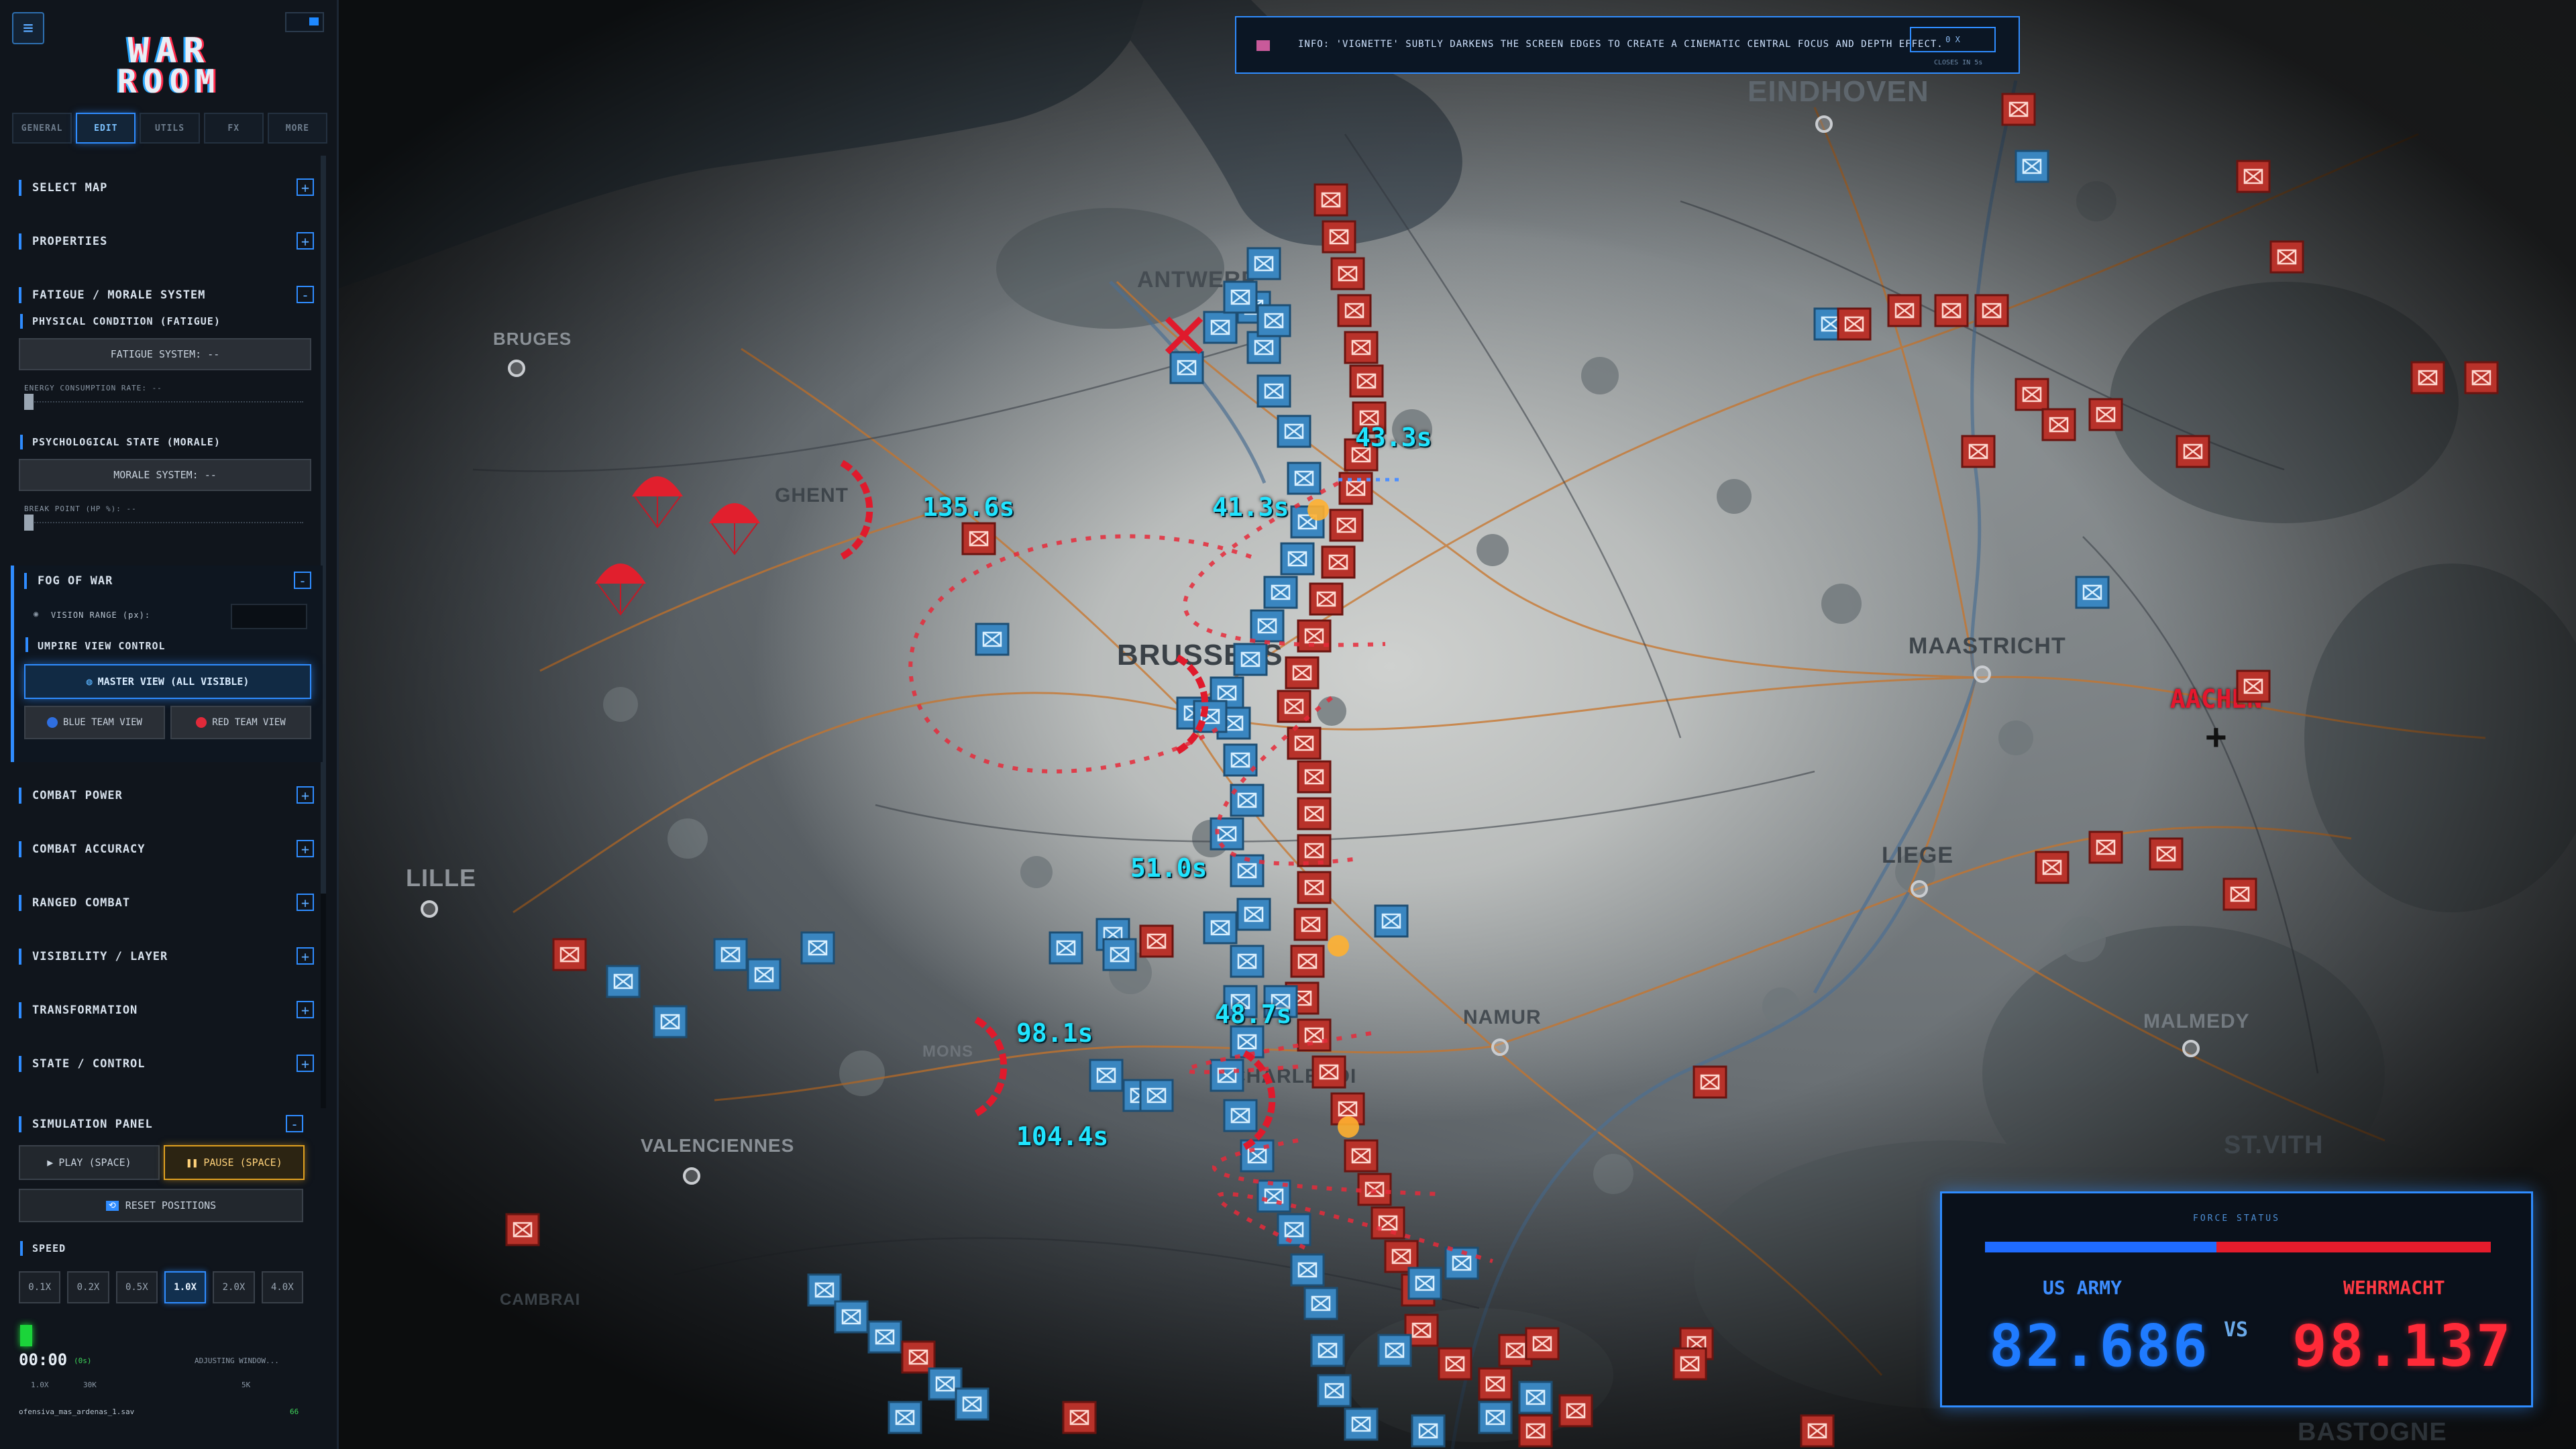 The height and width of the screenshot is (1449, 2576). Describe the element at coordinates (163, 402) in the screenshot. I see `energy-rate-slider` at that location.